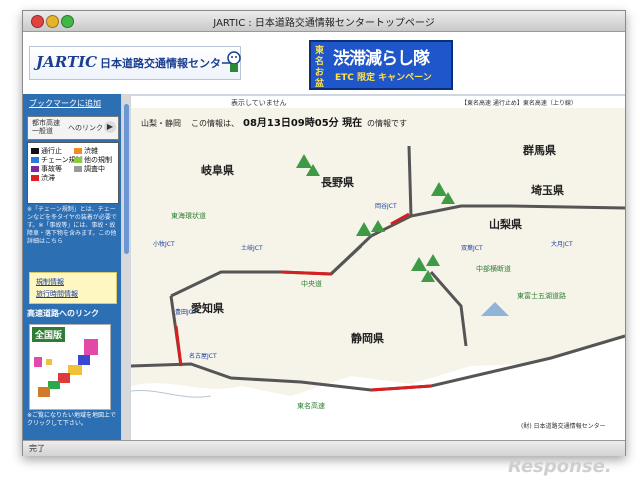 The height and width of the screenshot is (483, 640). I want to click on select-link-text: へのリンク, so click(85, 128).